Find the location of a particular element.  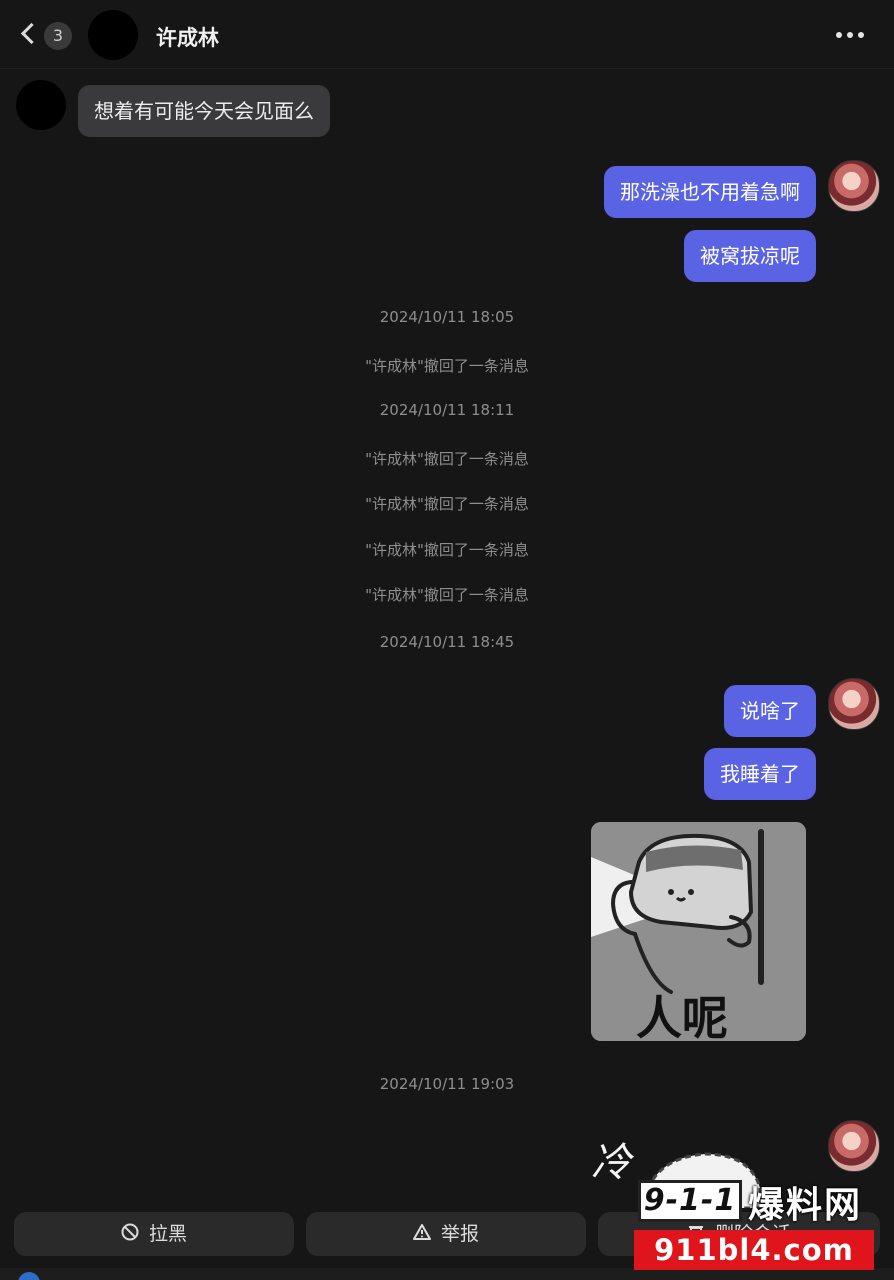

report-button: 举报 is located at coordinates (446, 1234).